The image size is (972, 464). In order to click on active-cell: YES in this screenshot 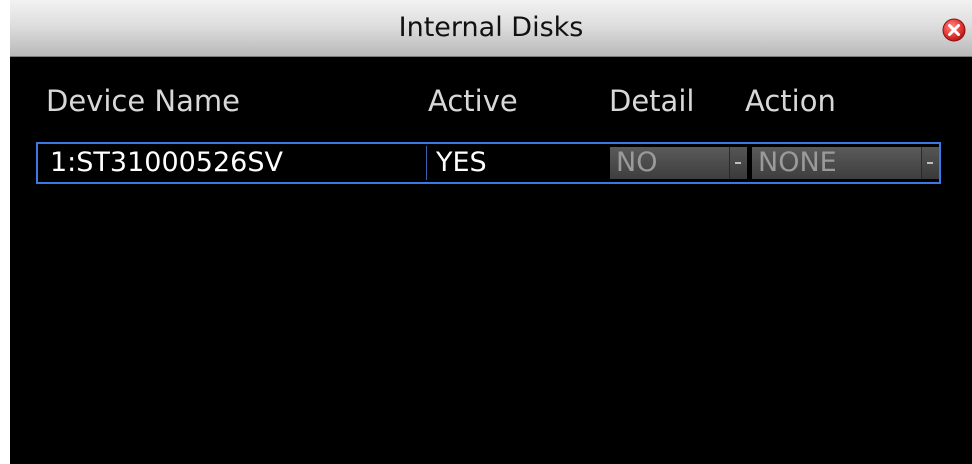, I will do `click(461, 162)`.